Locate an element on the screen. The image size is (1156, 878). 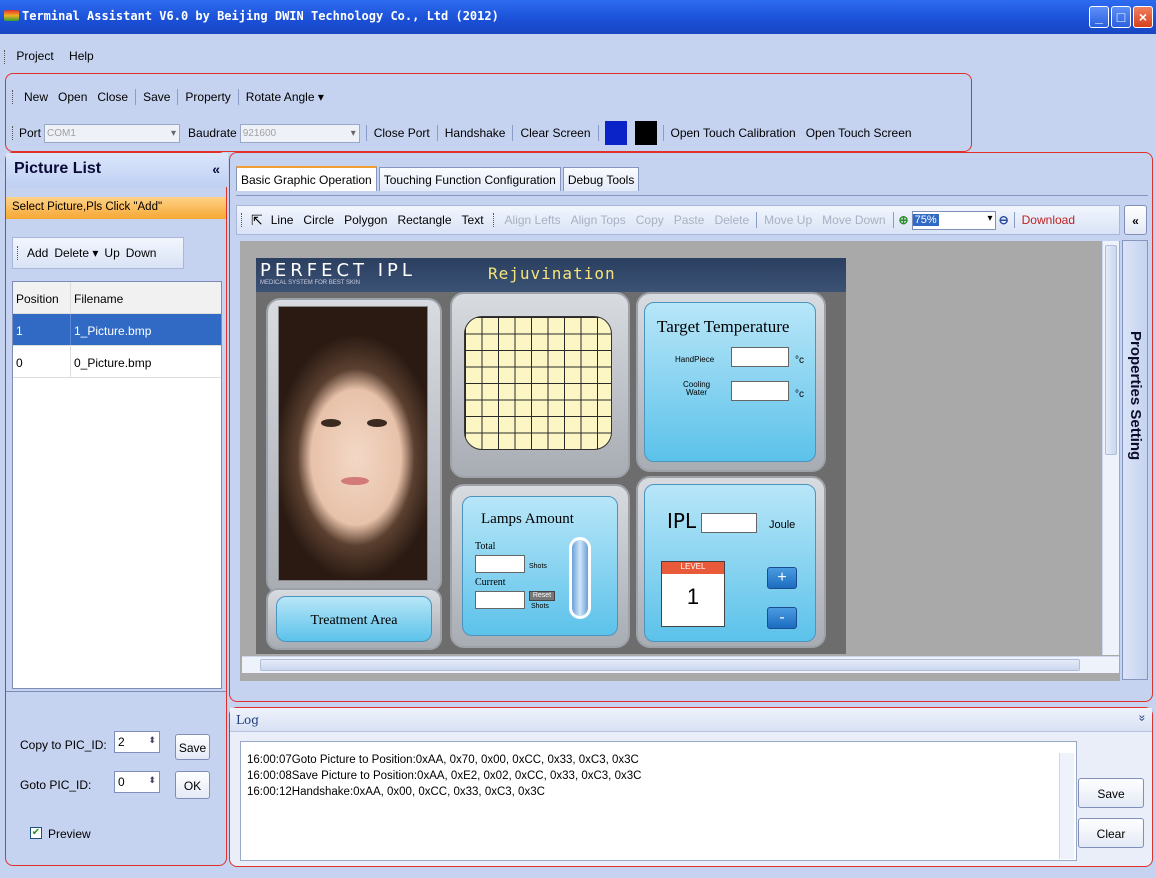
column-filename: Filename is located at coordinates (146, 297).